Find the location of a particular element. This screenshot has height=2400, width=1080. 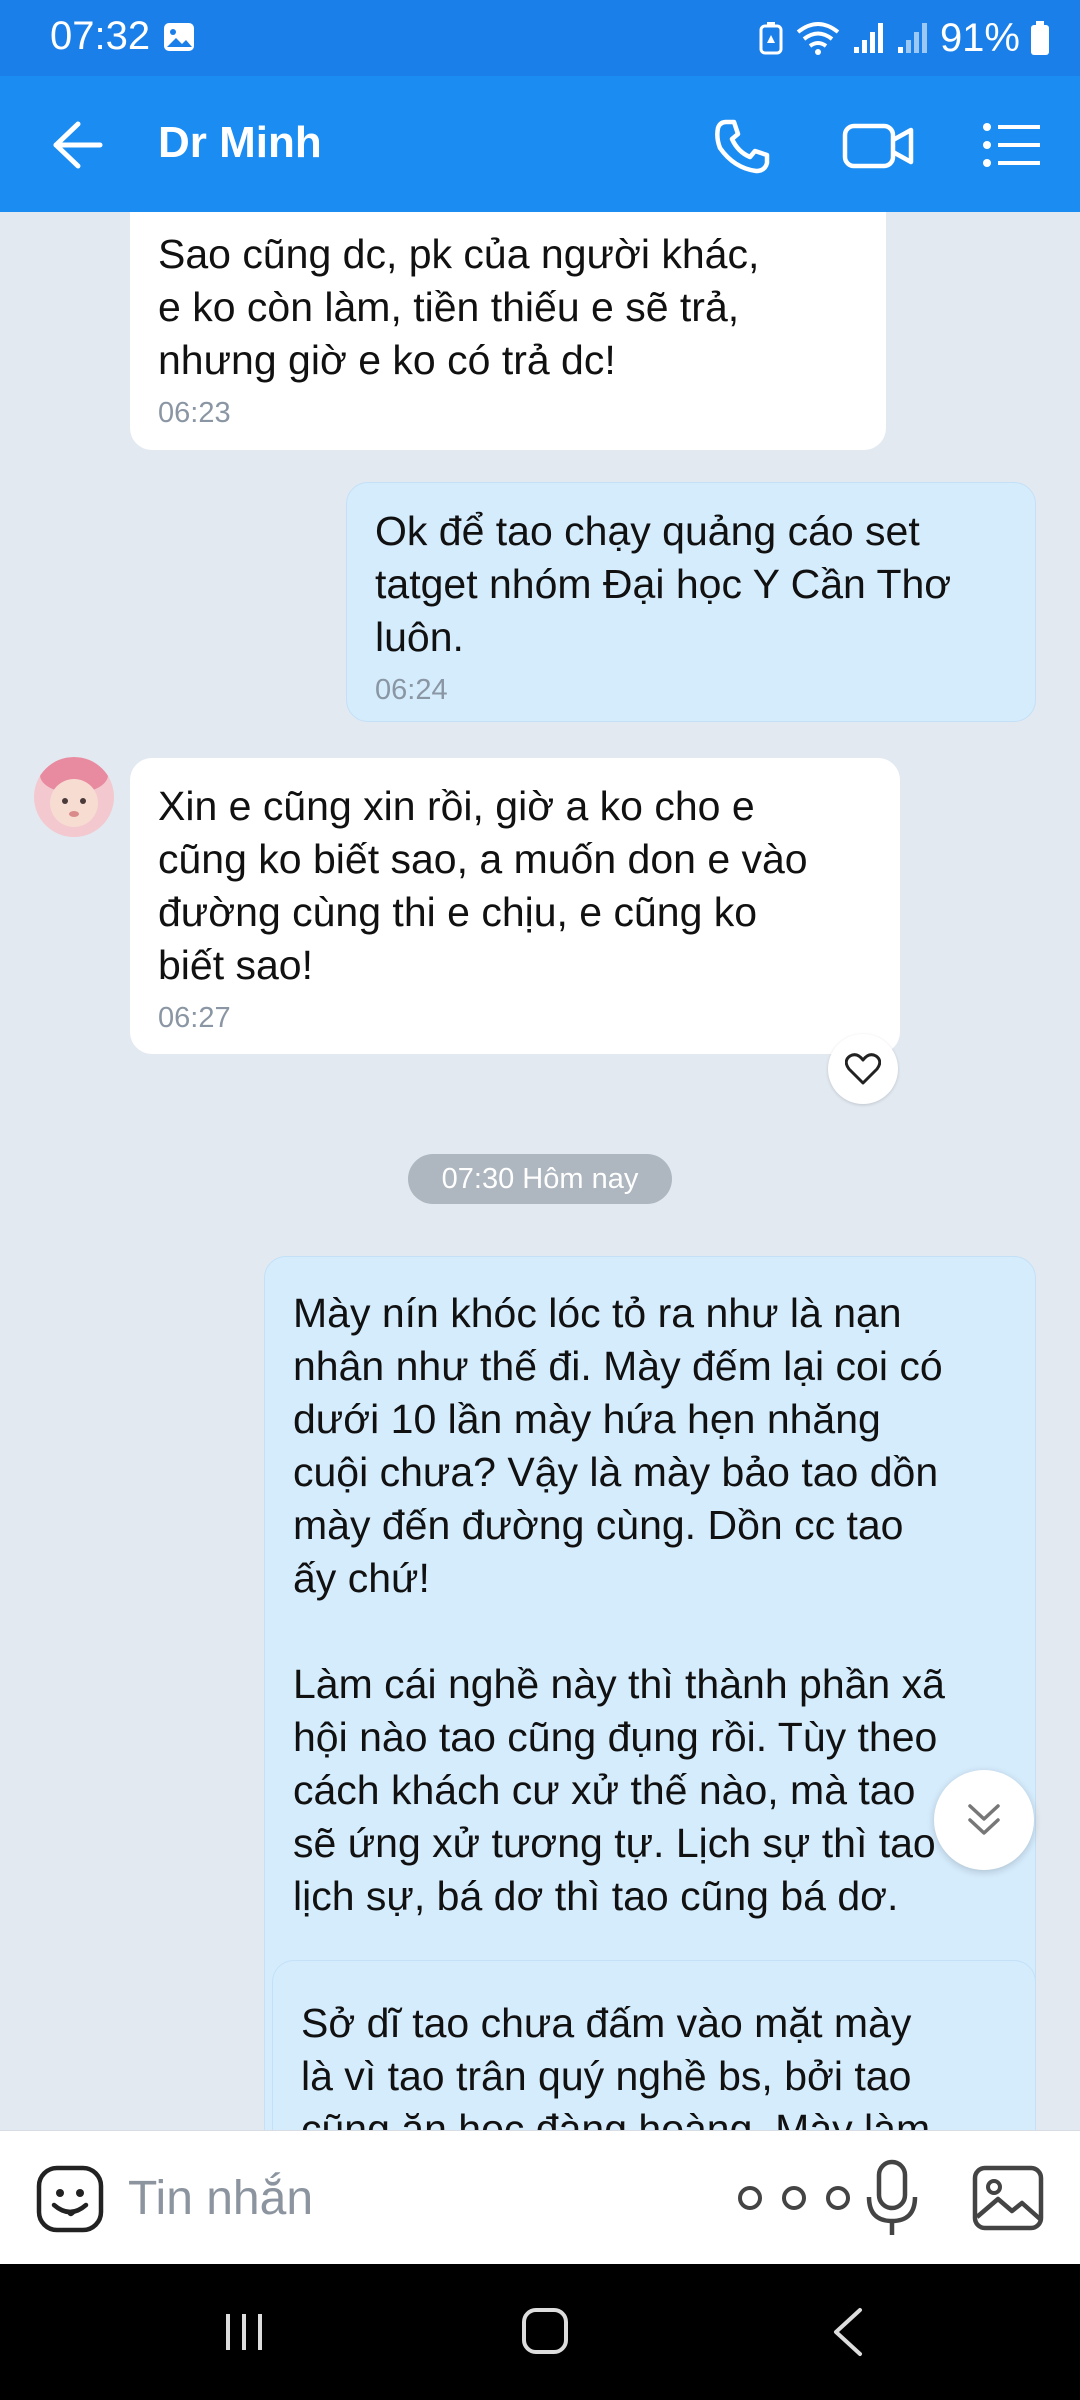

message-input-bar: Tin nhắn is located at coordinates (540, 2197).